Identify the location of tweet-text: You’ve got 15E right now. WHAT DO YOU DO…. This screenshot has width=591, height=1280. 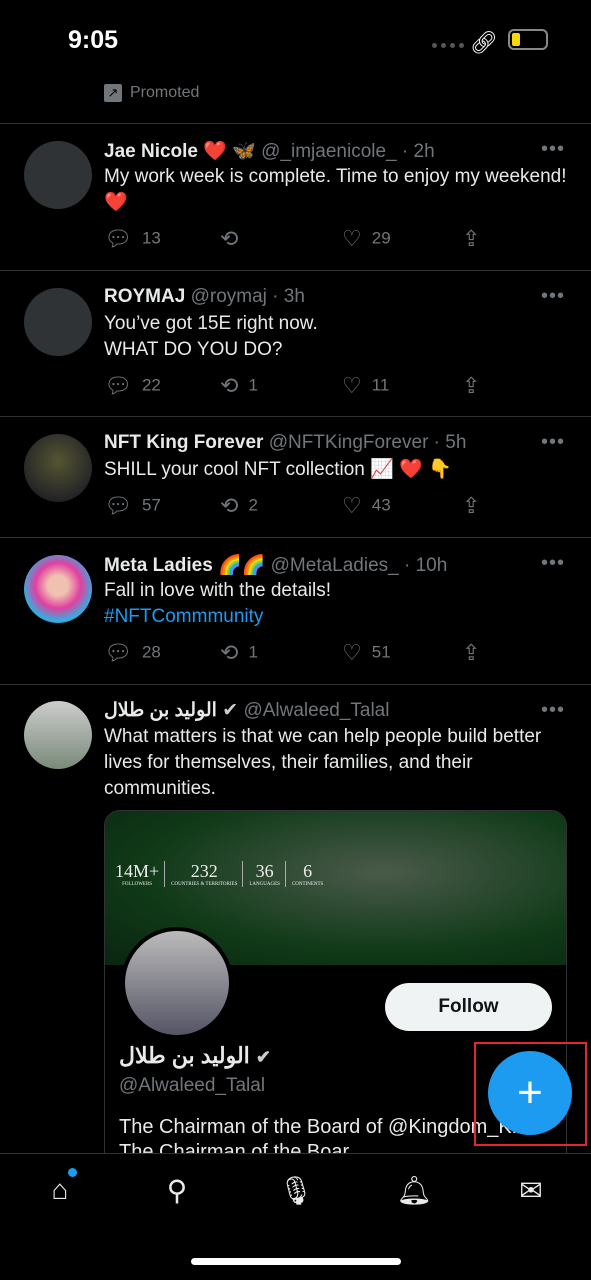
(211, 336).